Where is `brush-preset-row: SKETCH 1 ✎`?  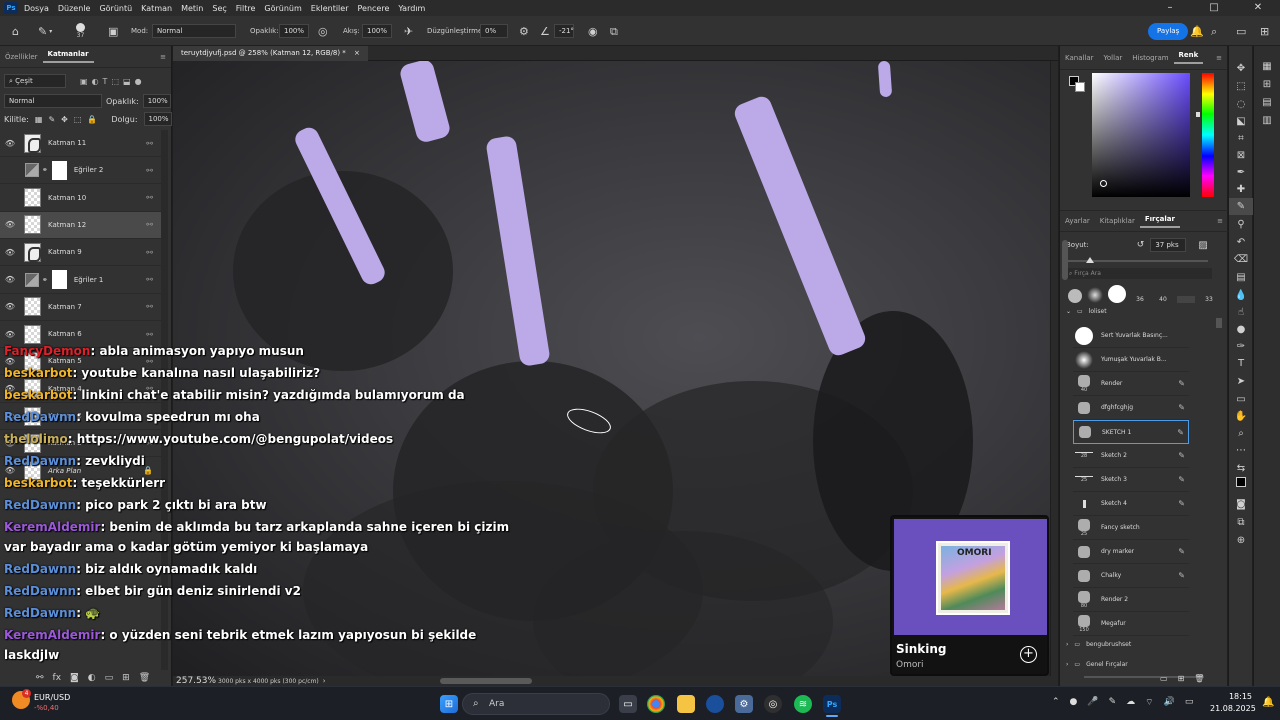
brush-preset-row: SKETCH 1 ✎ is located at coordinates (1131, 432).